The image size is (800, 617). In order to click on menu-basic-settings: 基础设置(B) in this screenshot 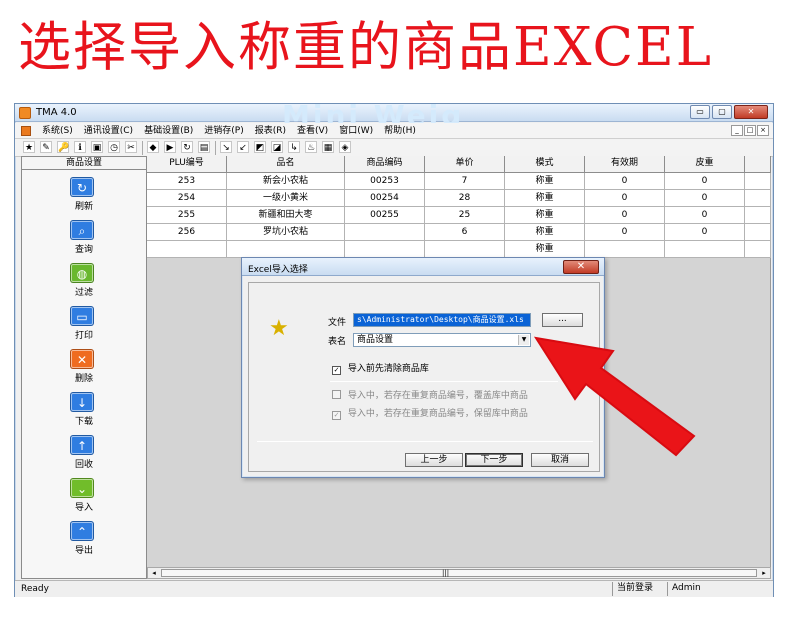, I will do `click(168, 131)`.